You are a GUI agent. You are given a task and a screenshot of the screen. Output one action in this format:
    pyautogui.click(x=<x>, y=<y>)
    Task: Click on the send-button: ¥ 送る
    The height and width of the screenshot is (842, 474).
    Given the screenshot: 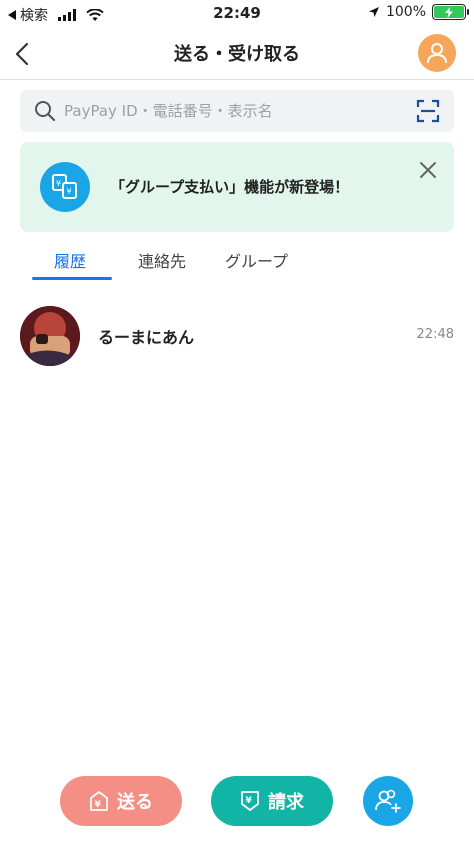 What is the action you would take?
    pyautogui.click(x=121, y=801)
    